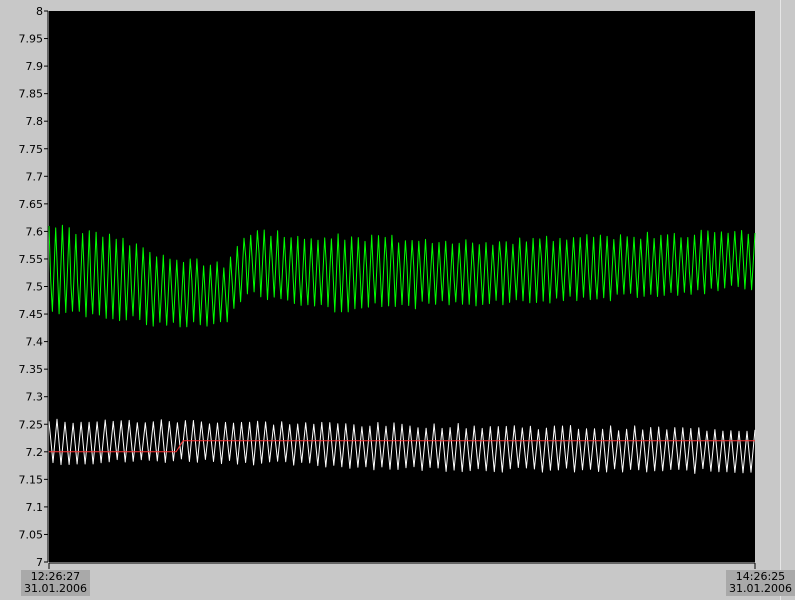 The height and width of the screenshot is (600, 795). What do you see at coordinates (31, 259) in the screenshot?
I see `y-tick-label: 7.55` at bounding box center [31, 259].